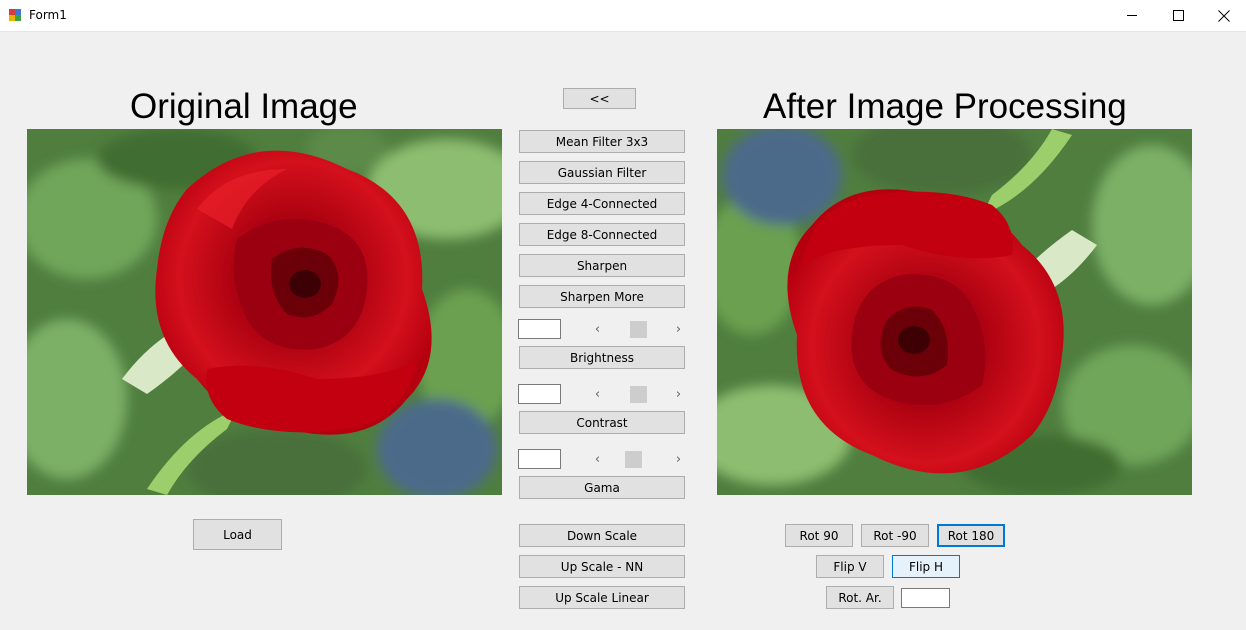 The width and height of the screenshot is (1246, 630). What do you see at coordinates (599, 98) in the screenshot?
I see `back-button: <<` at bounding box center [599, 98].